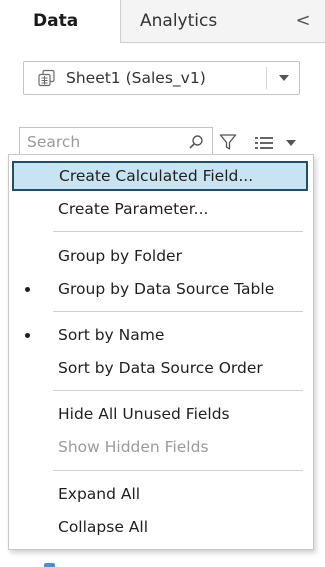 This screenshot has width=325, height=567. Describe the element at coordinates (111, 335) in the screenshot. I see `menu-item-label: Sort by Name` at that location.